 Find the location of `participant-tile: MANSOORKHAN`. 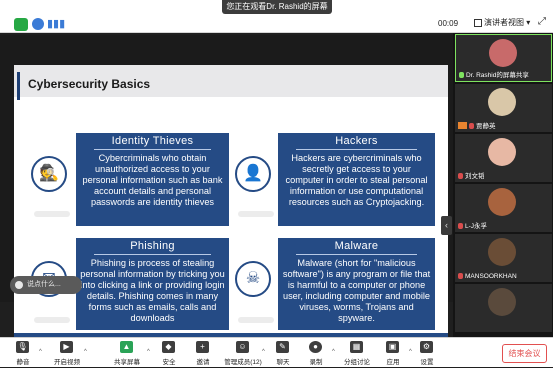

participant-tile: MANSOORKHAN is located at coordinates (503, 258).